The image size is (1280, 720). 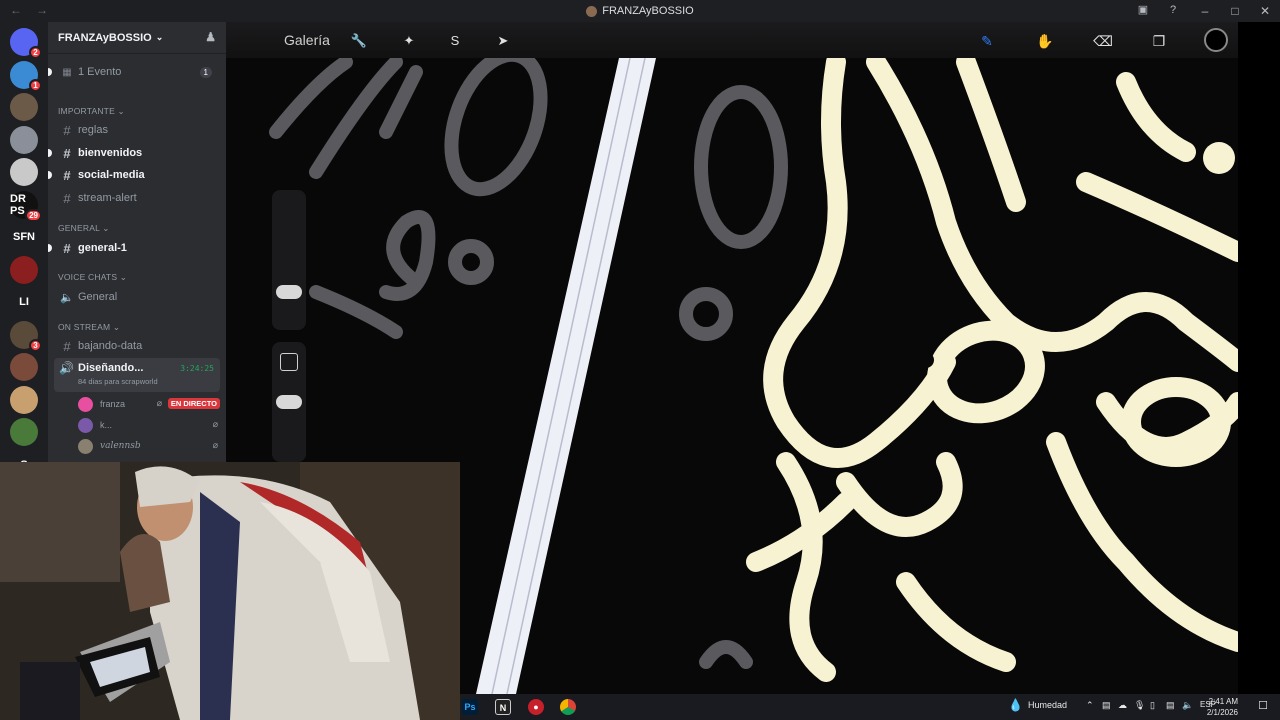 I want to click on channel-label: bajando-data, so click(x=110, y=346).